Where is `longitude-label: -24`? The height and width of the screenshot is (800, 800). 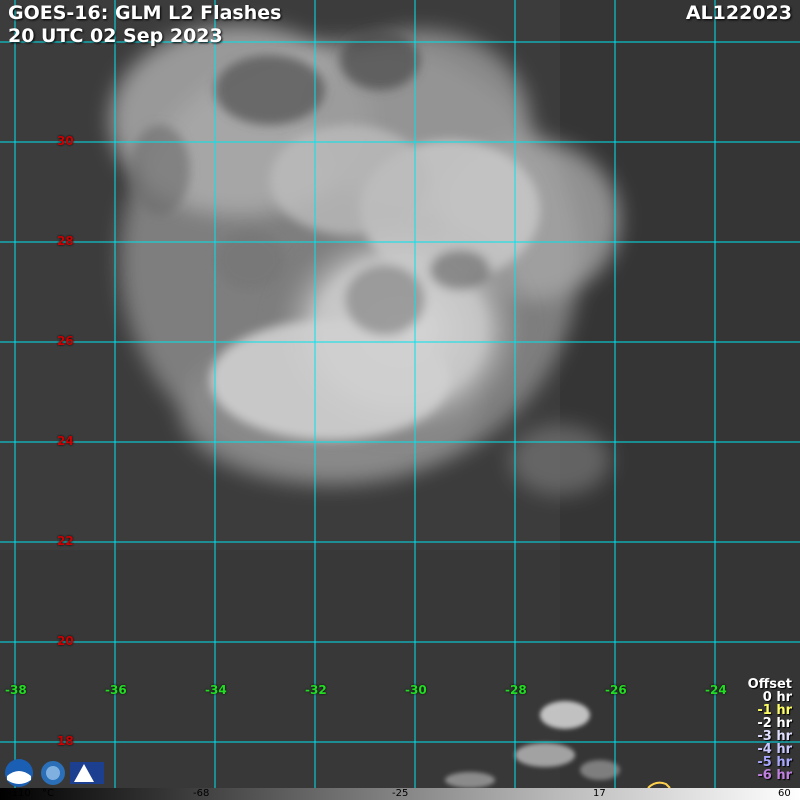 longitude-label: -24 is located at coordinates (716, 690).